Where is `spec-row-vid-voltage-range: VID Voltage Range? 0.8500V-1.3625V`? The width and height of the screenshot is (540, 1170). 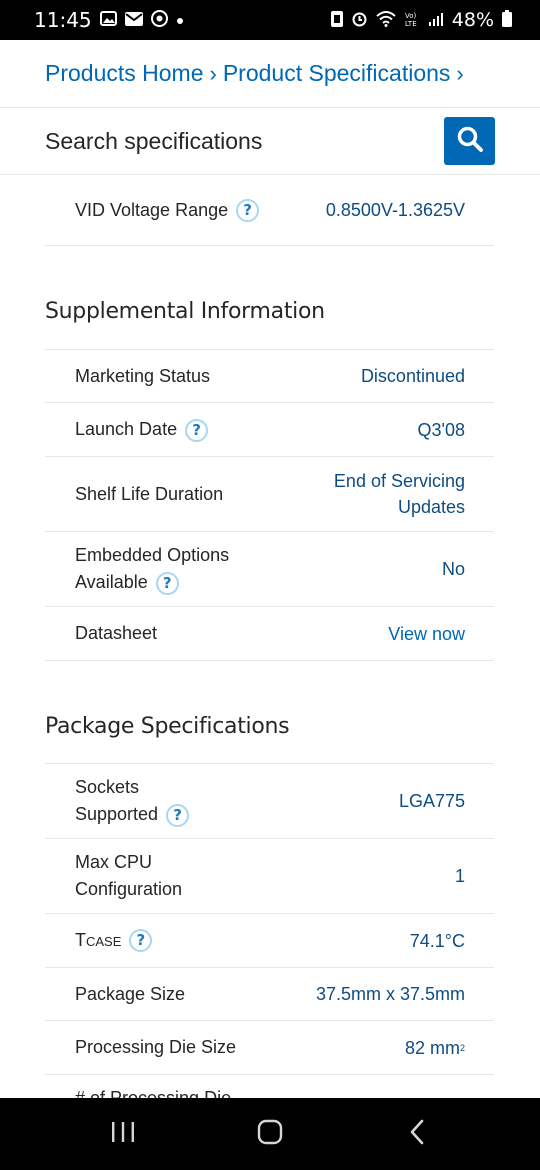
spec-row-vid-voltage-range: VID Voltage Range? 0.8500V-1.3625V is located at coordinates (269, 210).